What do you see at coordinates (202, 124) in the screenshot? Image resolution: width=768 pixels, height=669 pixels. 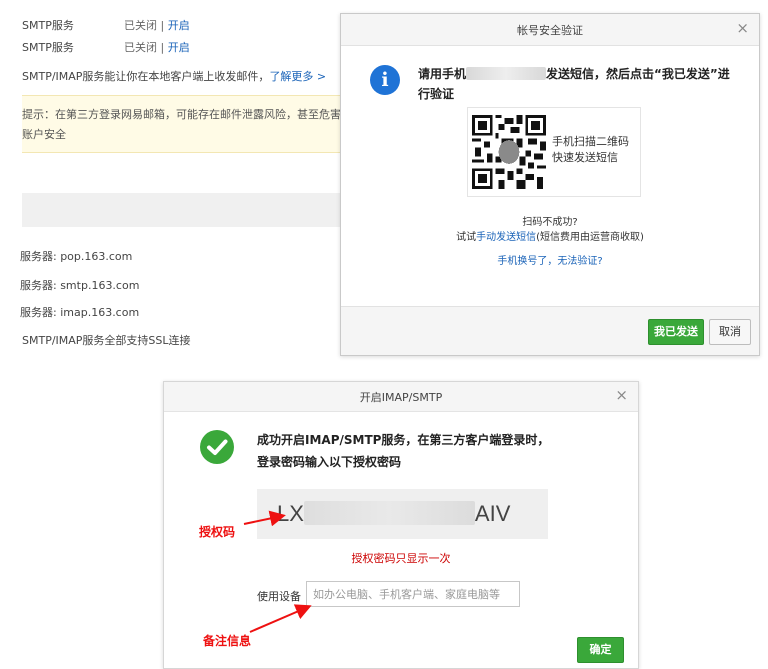 I see `risk-hint-box: 提示：在第三方登录网易邮箱，可能存在邮件泄露风险，甚至危害Apple或 账户安全` at bounding box center [202, 124].